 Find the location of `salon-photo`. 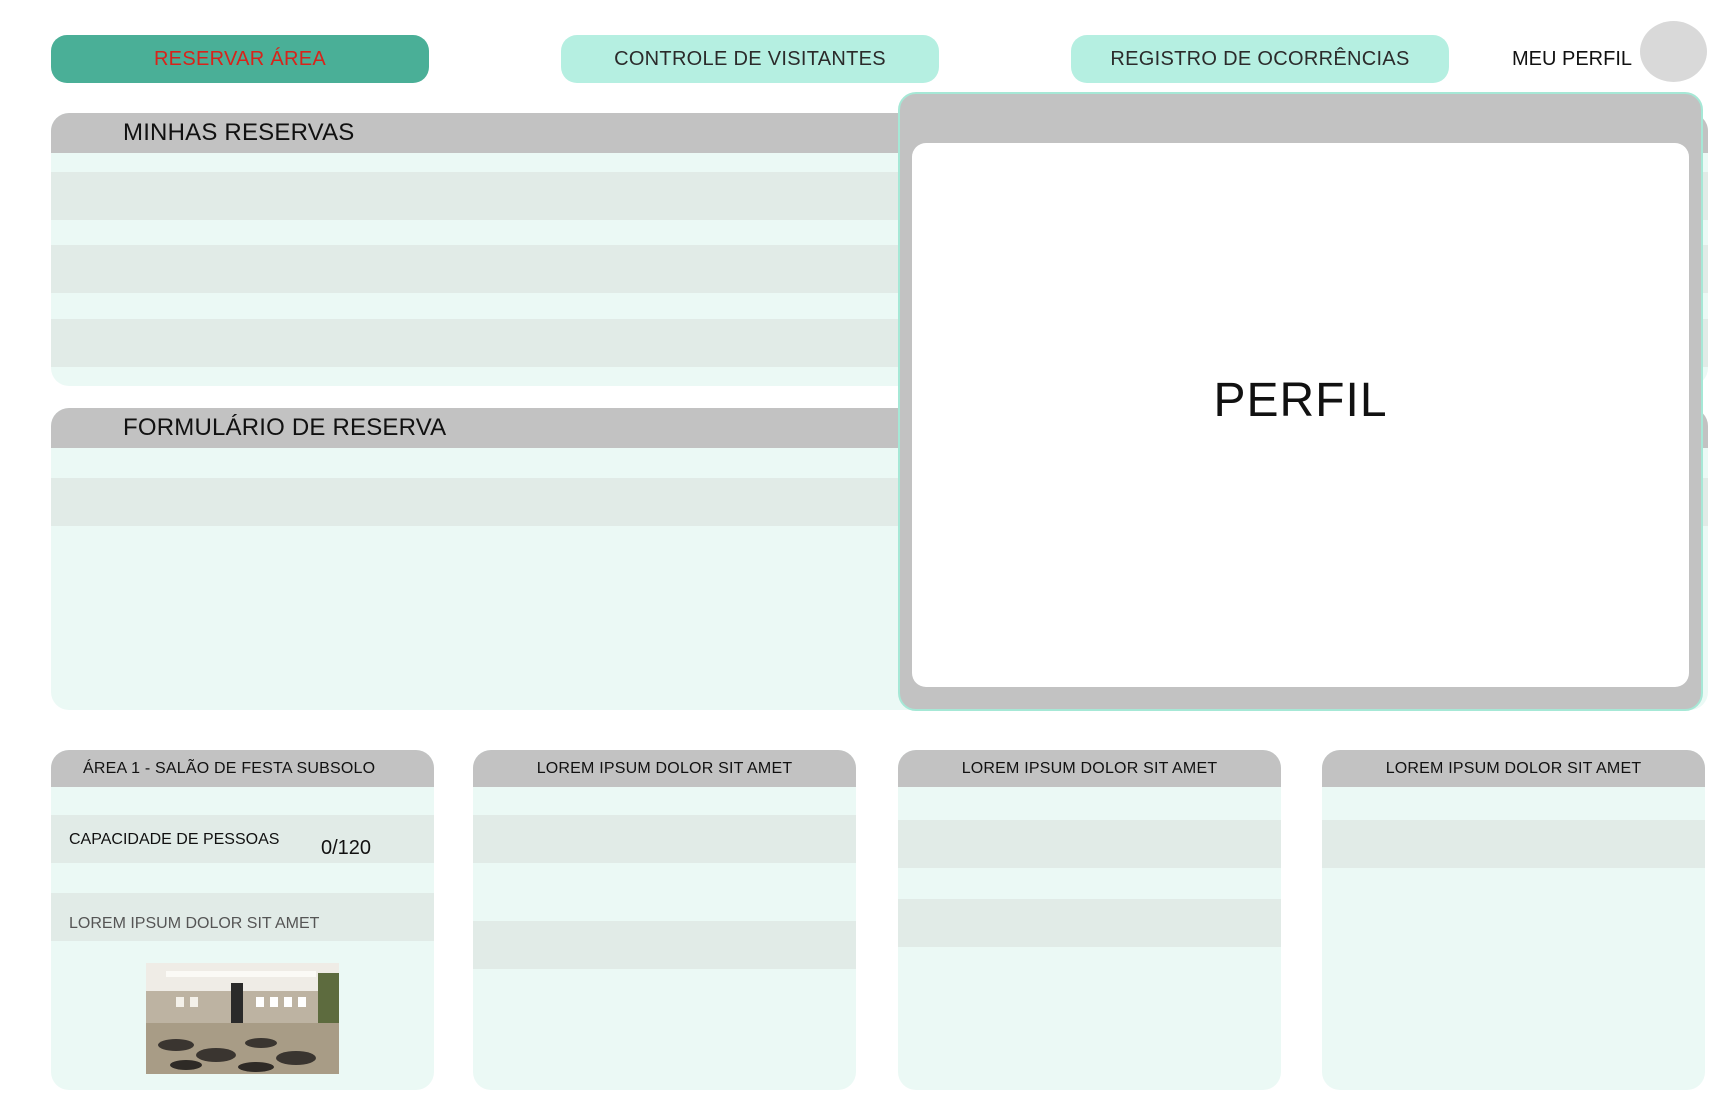

salon-photo is located at coordinates (242, 1018).